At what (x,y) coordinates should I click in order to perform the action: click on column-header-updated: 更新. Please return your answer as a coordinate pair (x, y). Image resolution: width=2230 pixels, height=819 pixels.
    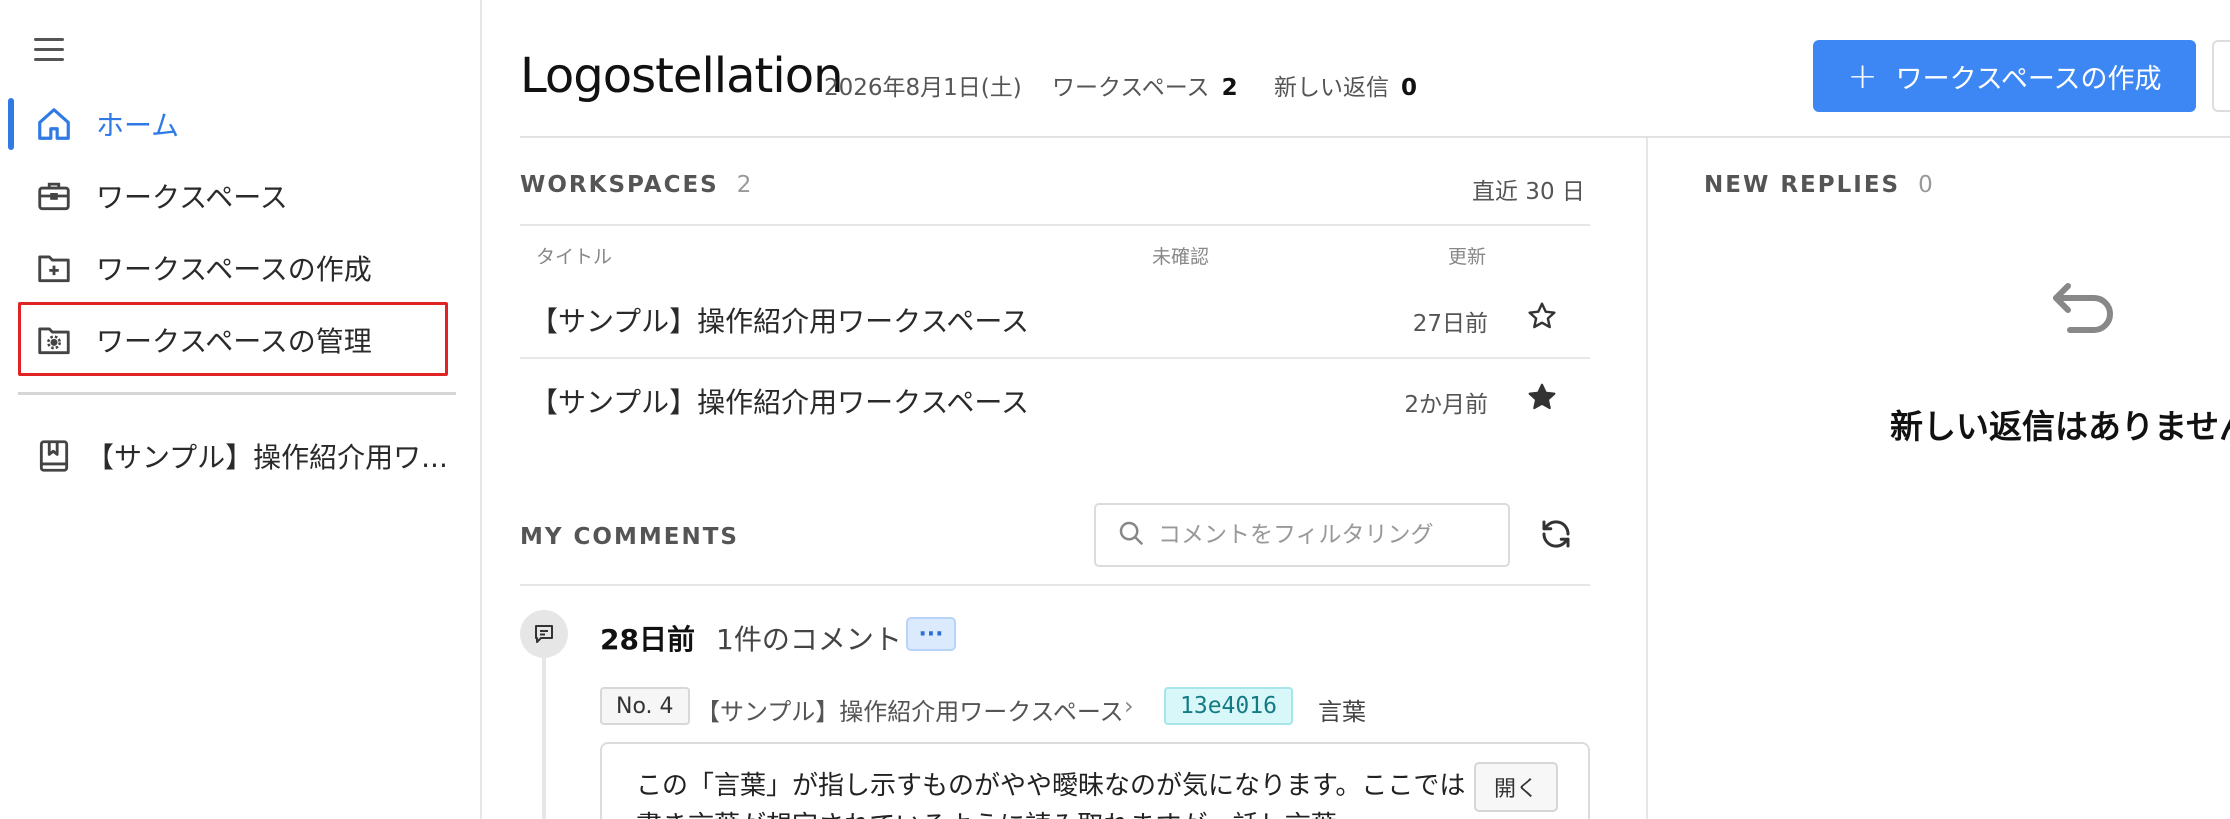
    Looking at the image, I should click on (1467, 257).